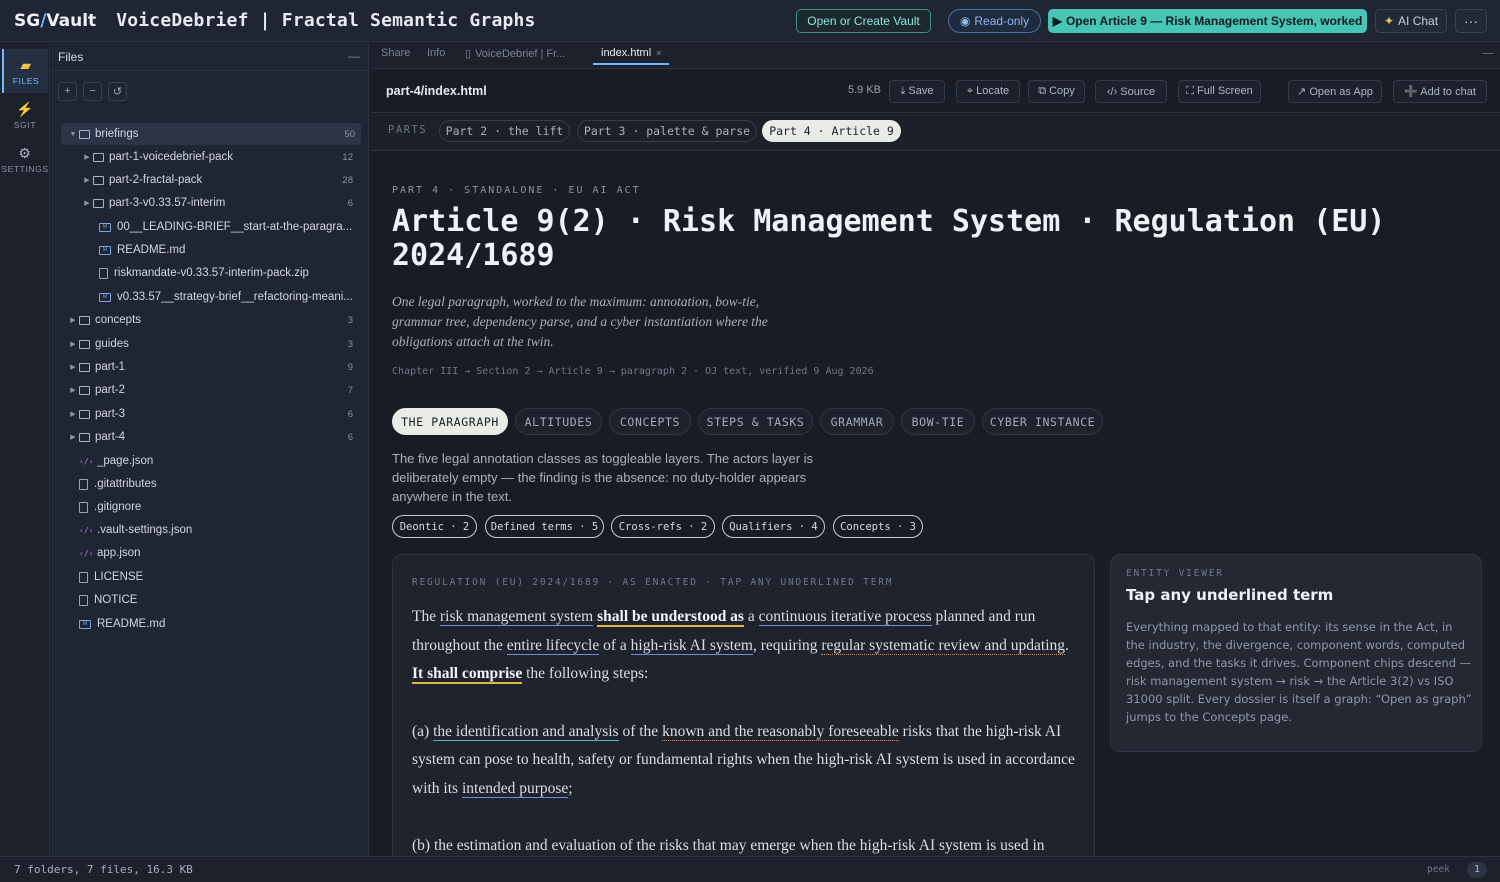 Image resolution: width=1500 pixels, height=882 pixels. Describe the element at coordinates (350, 344) in the screenshot. I see `item-count: 3` at that location.